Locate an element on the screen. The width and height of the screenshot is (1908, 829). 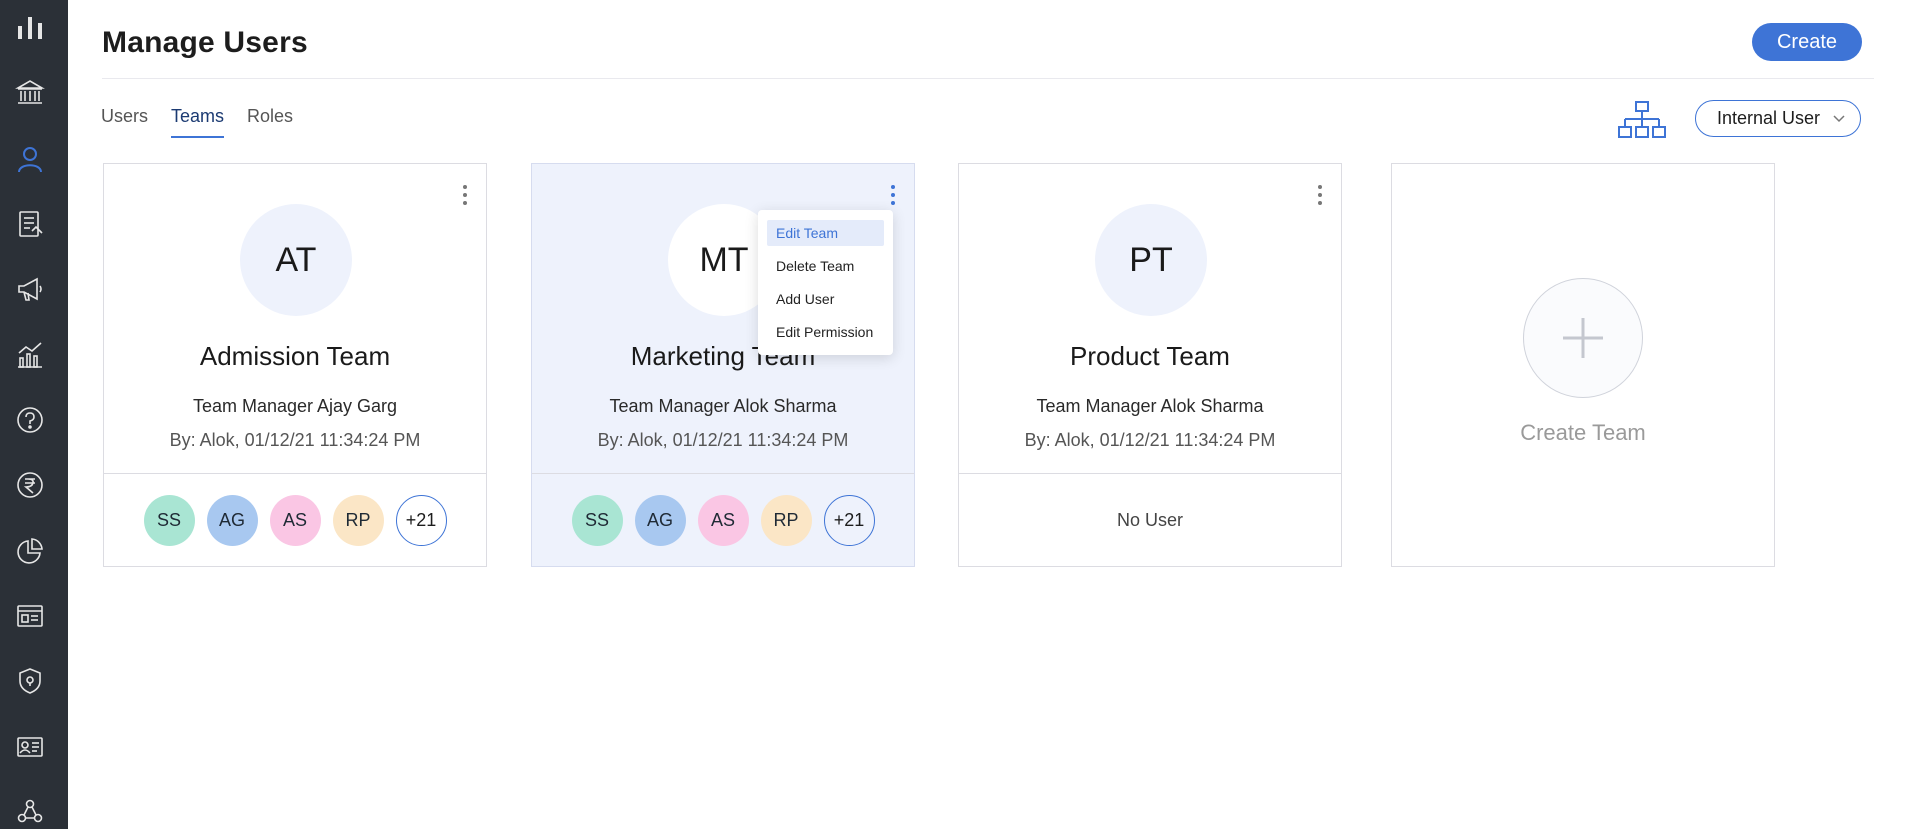
tab-teams: Teams is located at coordinates (198, 122).